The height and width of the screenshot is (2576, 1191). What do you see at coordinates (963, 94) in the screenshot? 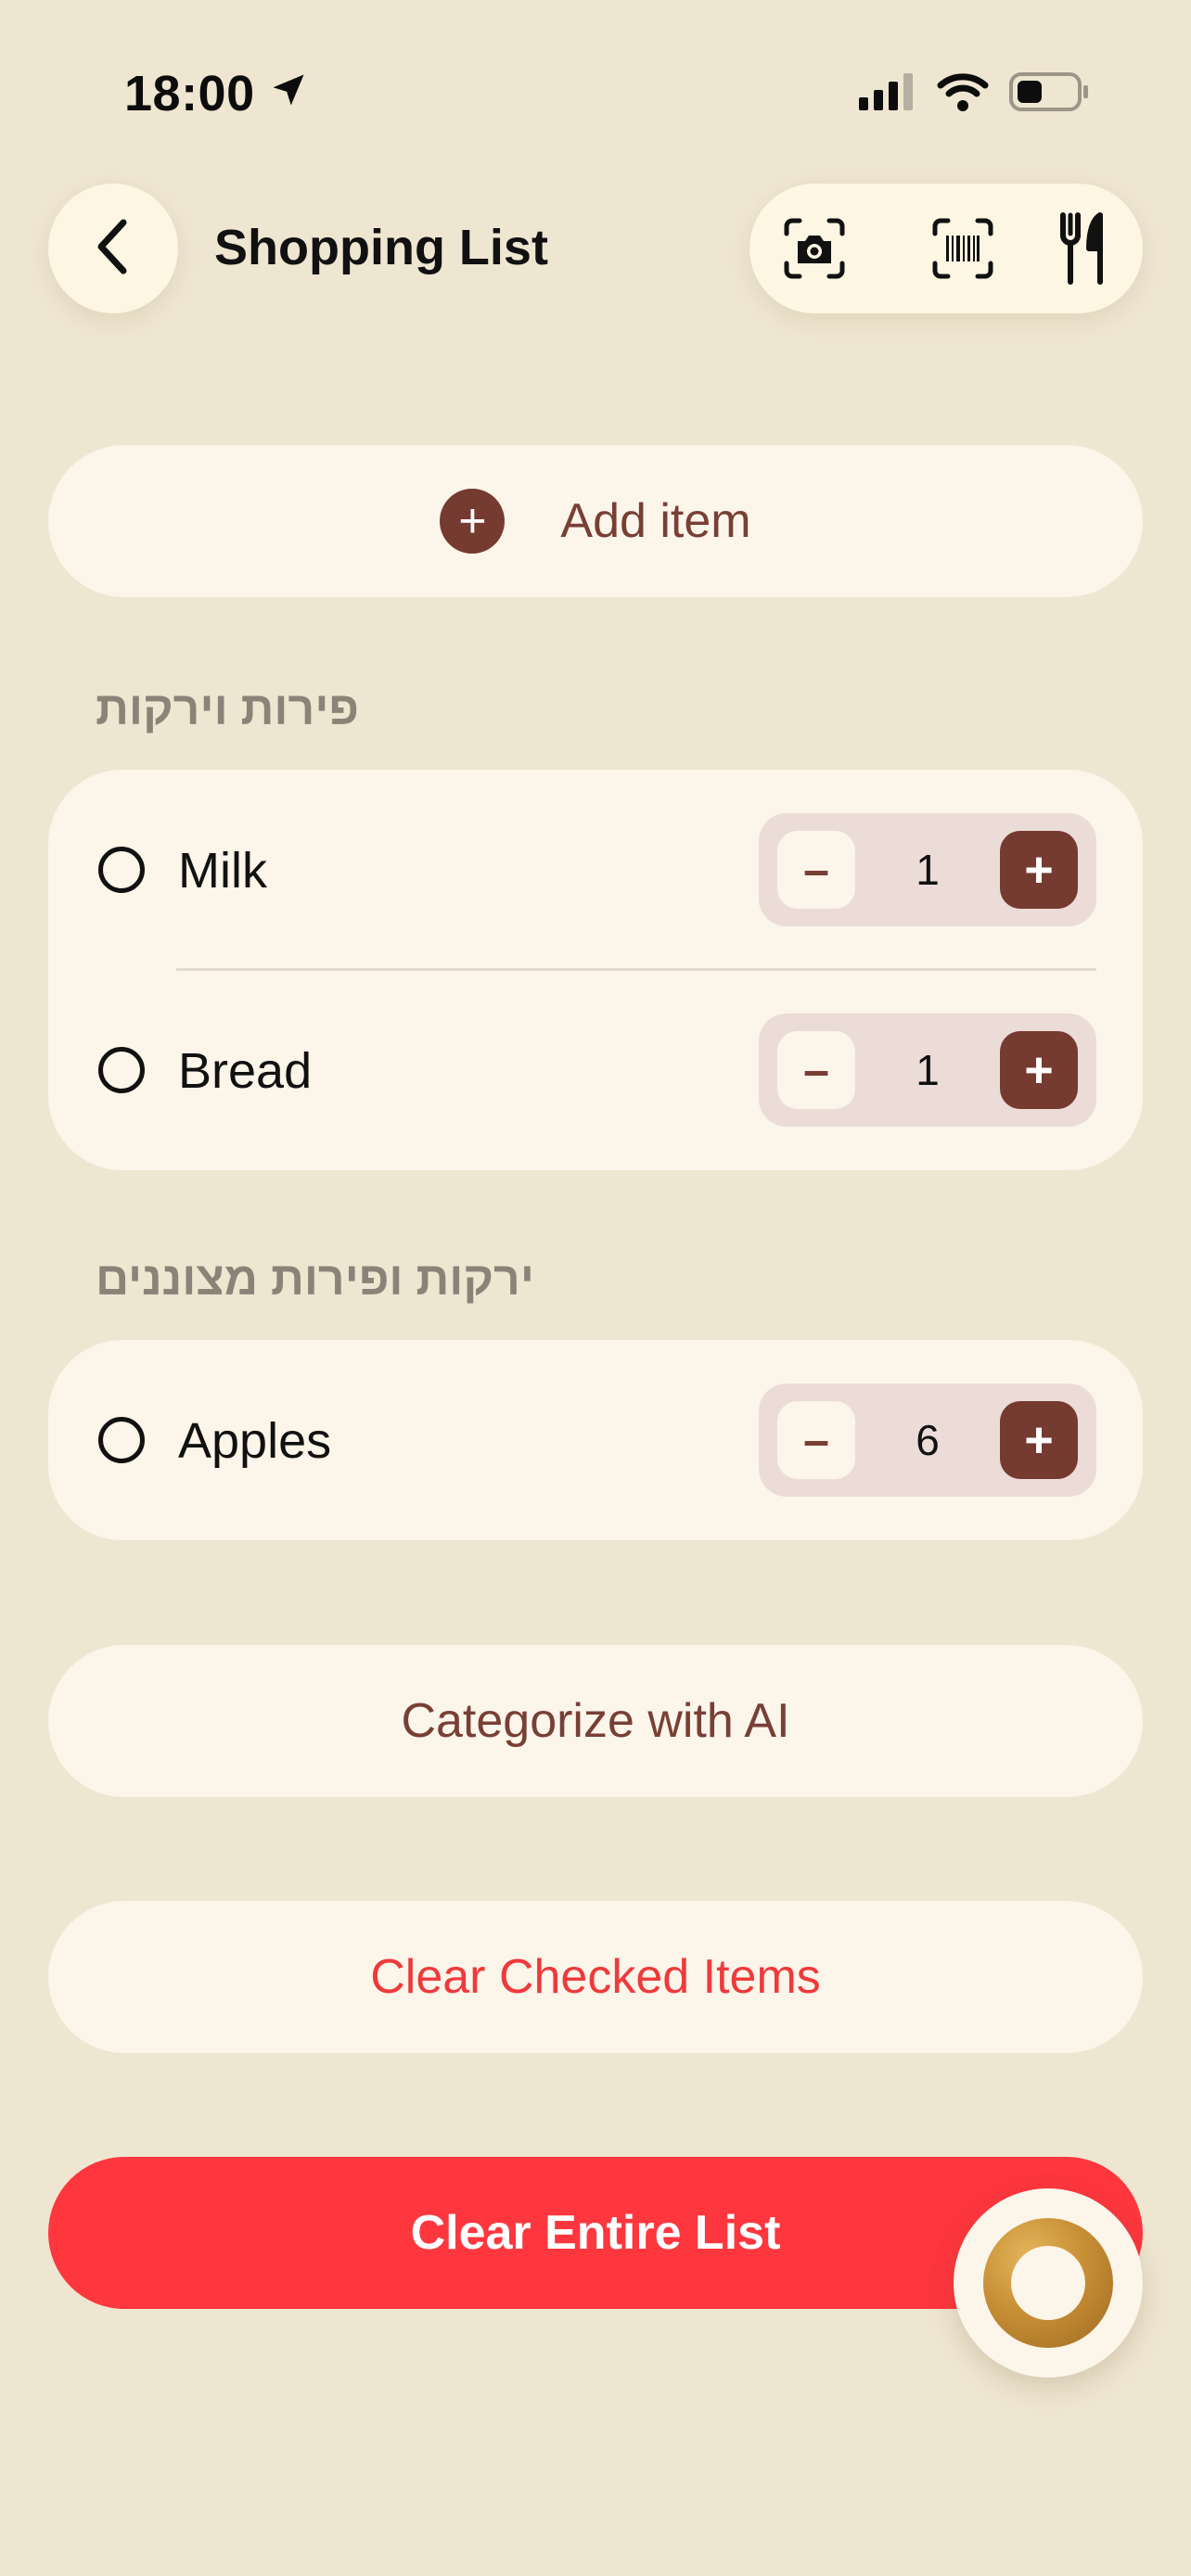
I see `wifi-icon` at bounding box center [963, 94].